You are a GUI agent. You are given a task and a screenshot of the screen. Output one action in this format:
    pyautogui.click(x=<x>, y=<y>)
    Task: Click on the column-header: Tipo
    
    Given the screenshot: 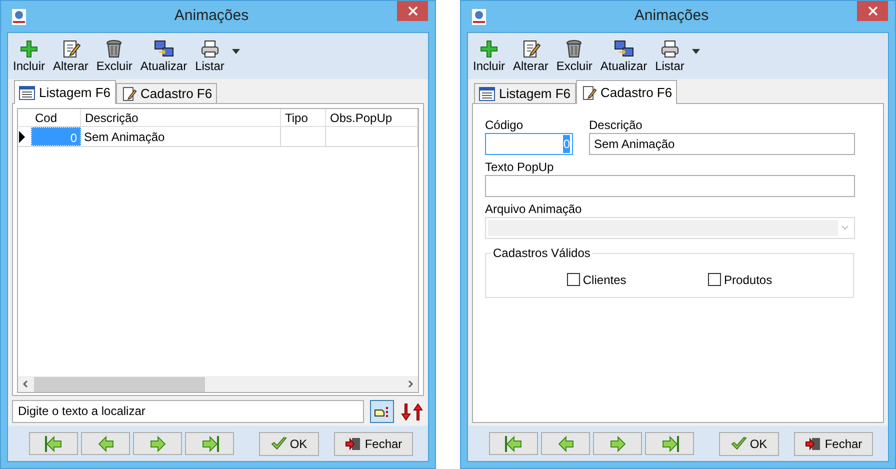 What is the action you would take?
    pyautogui.click(x=303, y=117)
    